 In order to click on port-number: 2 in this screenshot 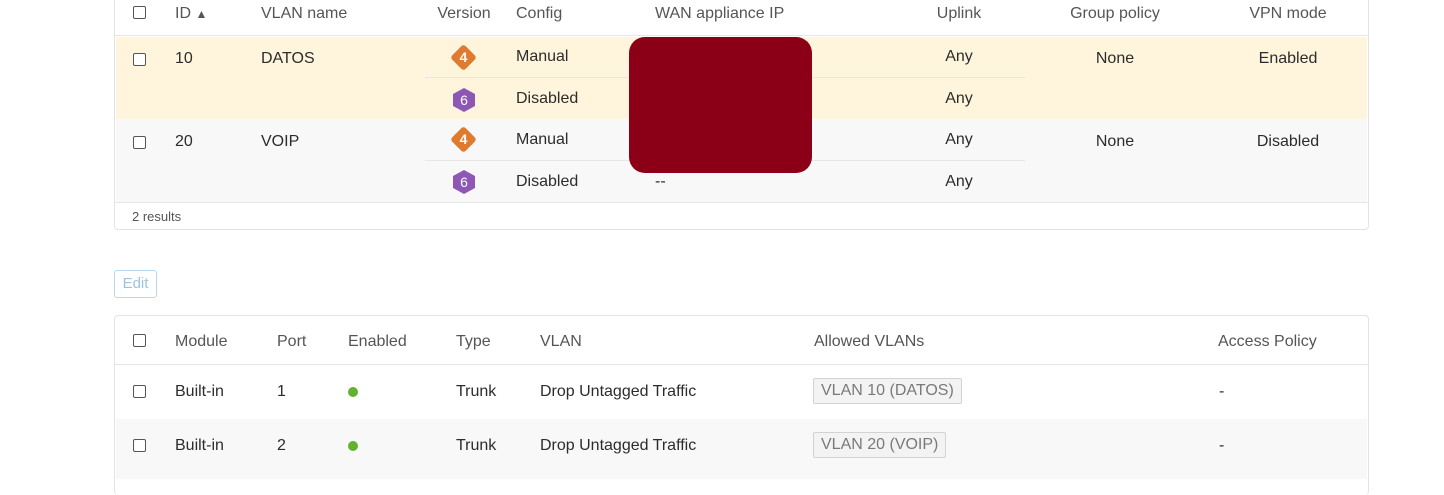, I will do `click(281, 446)`.